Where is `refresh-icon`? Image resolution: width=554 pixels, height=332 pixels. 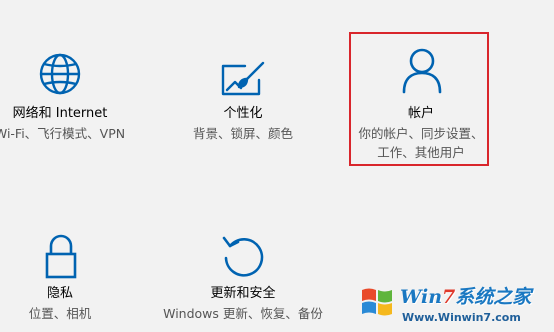
refresh-icon is located at coordinates (243, 256).